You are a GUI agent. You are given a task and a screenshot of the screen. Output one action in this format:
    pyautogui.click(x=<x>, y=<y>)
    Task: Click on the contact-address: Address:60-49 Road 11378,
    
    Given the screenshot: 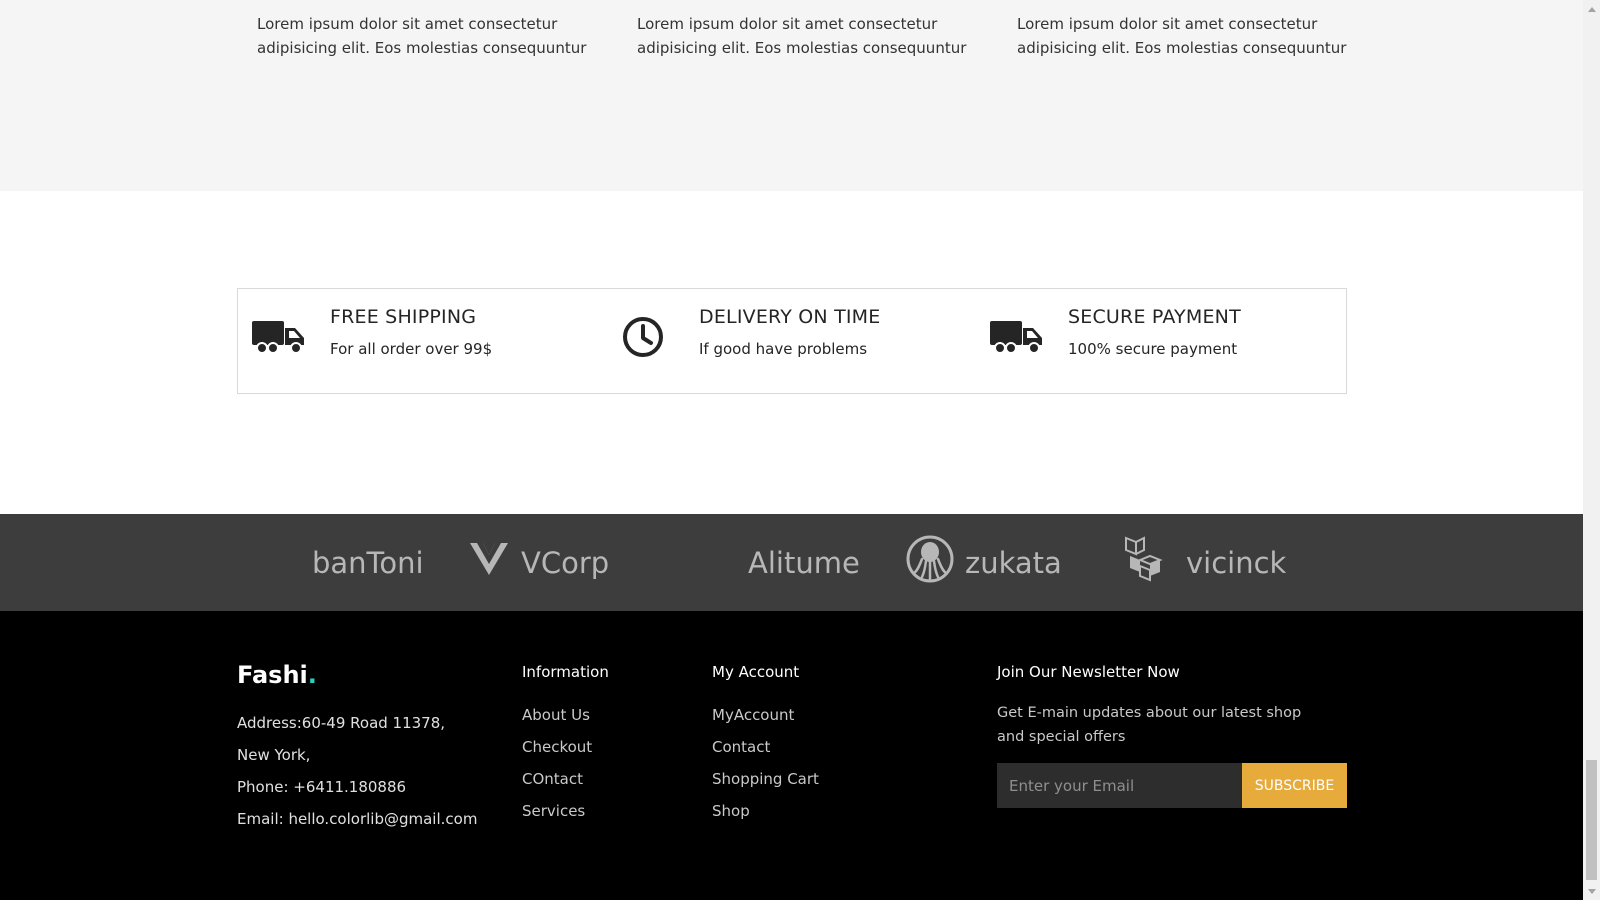 What is the action you would take?
    pyautogui.click(x=341, y=723)
    